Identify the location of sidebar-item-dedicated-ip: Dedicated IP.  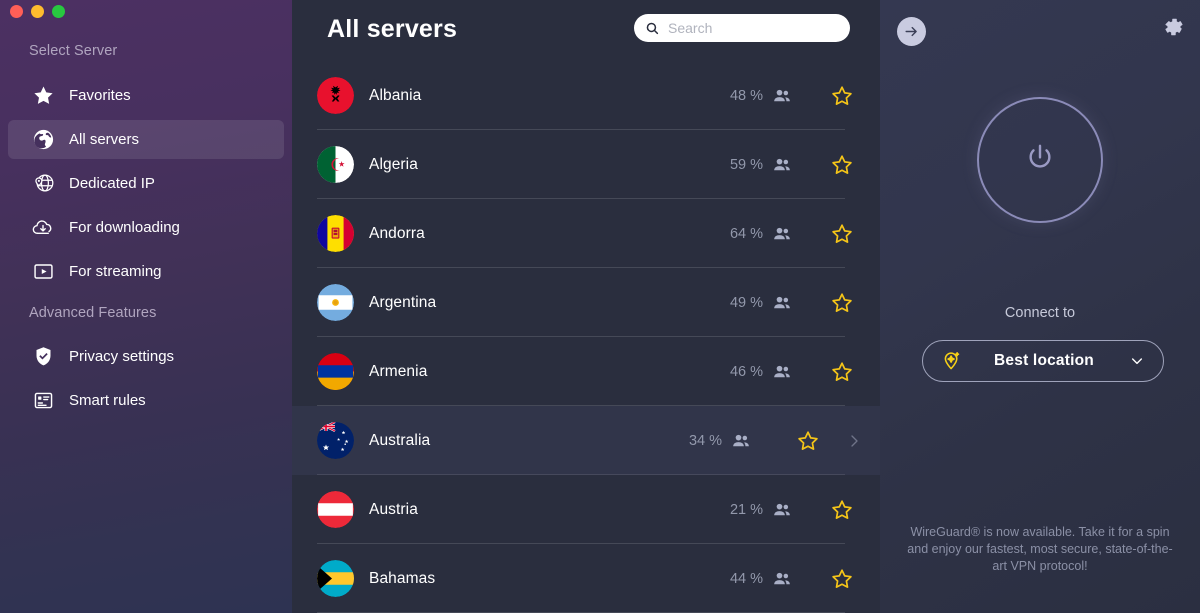
(146, 183).